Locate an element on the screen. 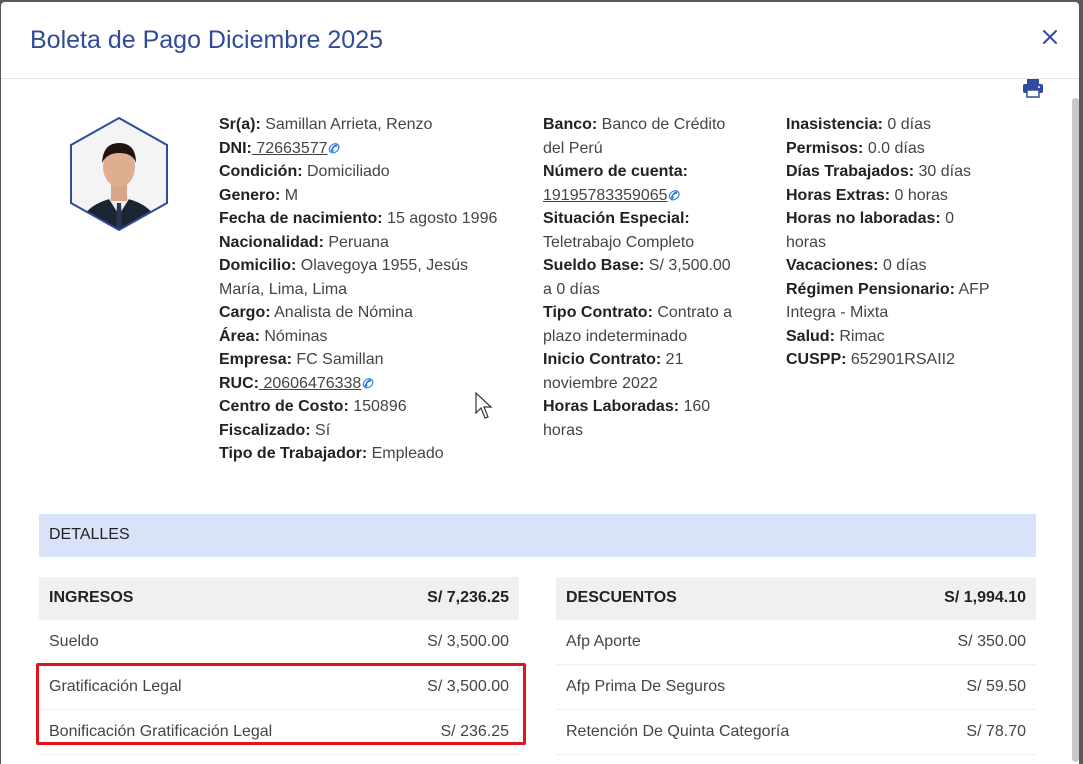 The height and width of the screenshot is (764, 1083). info-field-label: Inasistencia: is located at coordinates (834, 124).